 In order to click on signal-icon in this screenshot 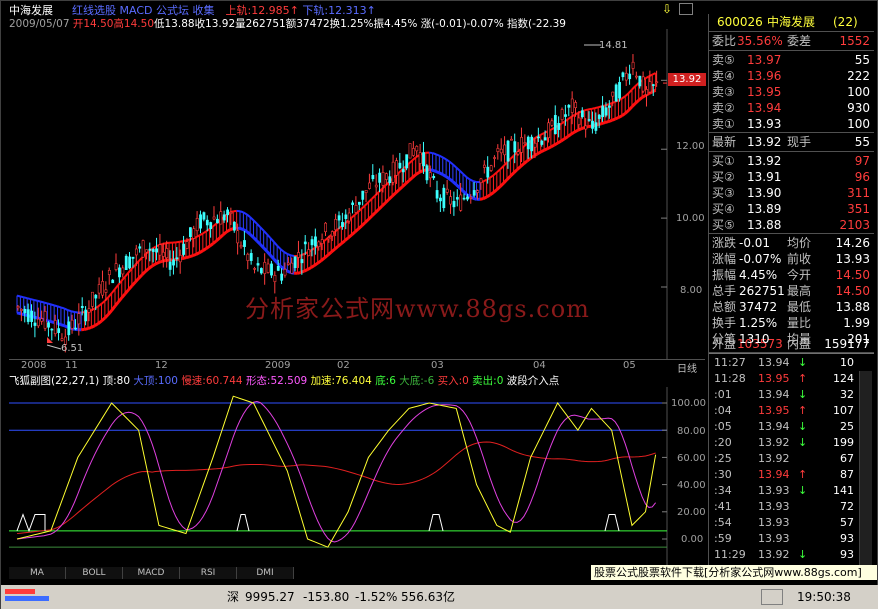, I will do `click(31, 596)`.